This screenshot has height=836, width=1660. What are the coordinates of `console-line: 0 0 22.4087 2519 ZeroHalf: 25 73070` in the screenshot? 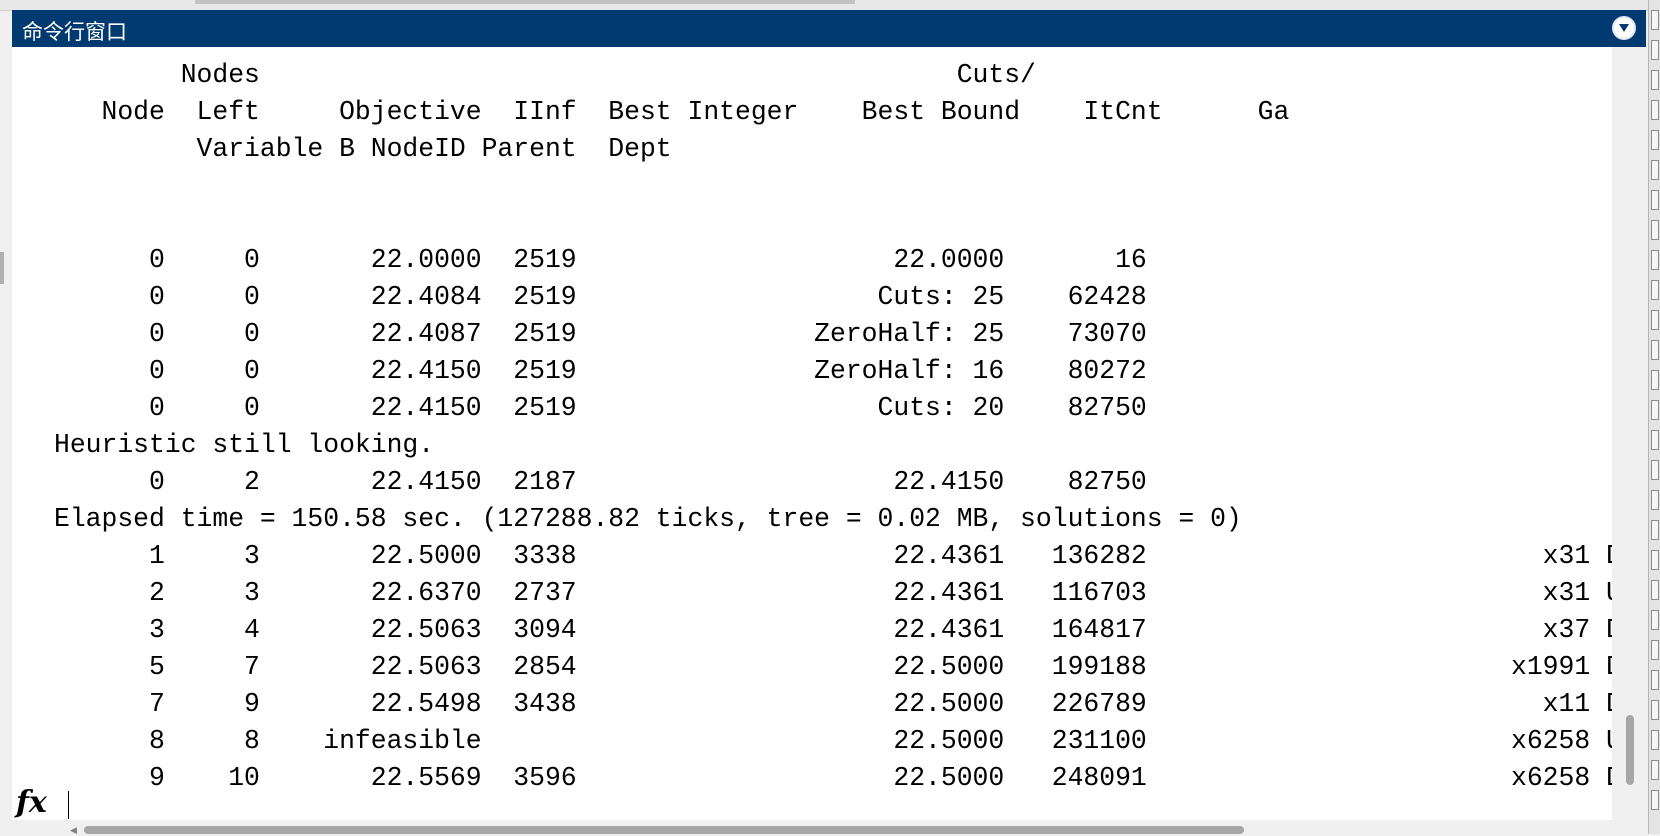 It's located at (600, 334).